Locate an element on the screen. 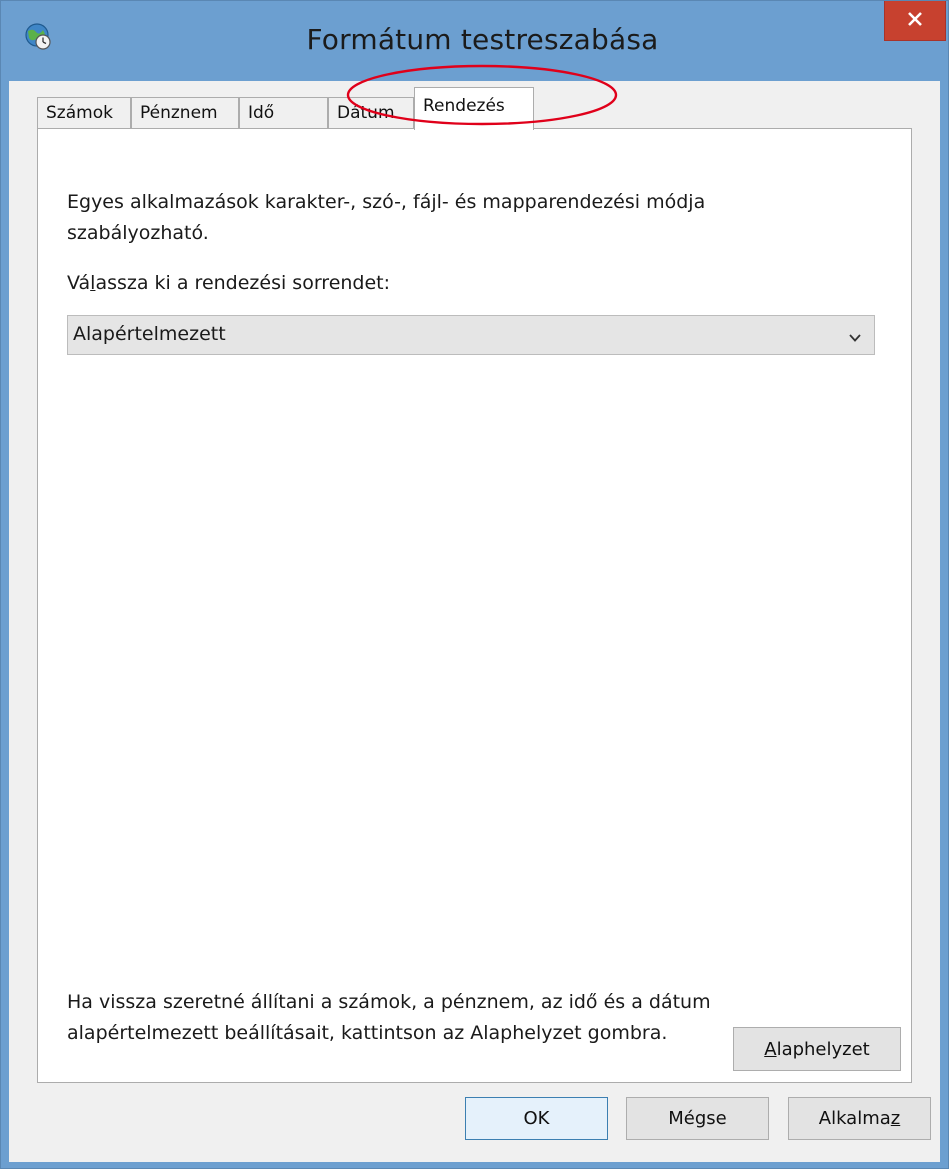 The height and width of the screenshot is (1169, 949). sort-order-label-suffix: assza ki a rendezési sorrendet: is located at coordinates (243, 283).